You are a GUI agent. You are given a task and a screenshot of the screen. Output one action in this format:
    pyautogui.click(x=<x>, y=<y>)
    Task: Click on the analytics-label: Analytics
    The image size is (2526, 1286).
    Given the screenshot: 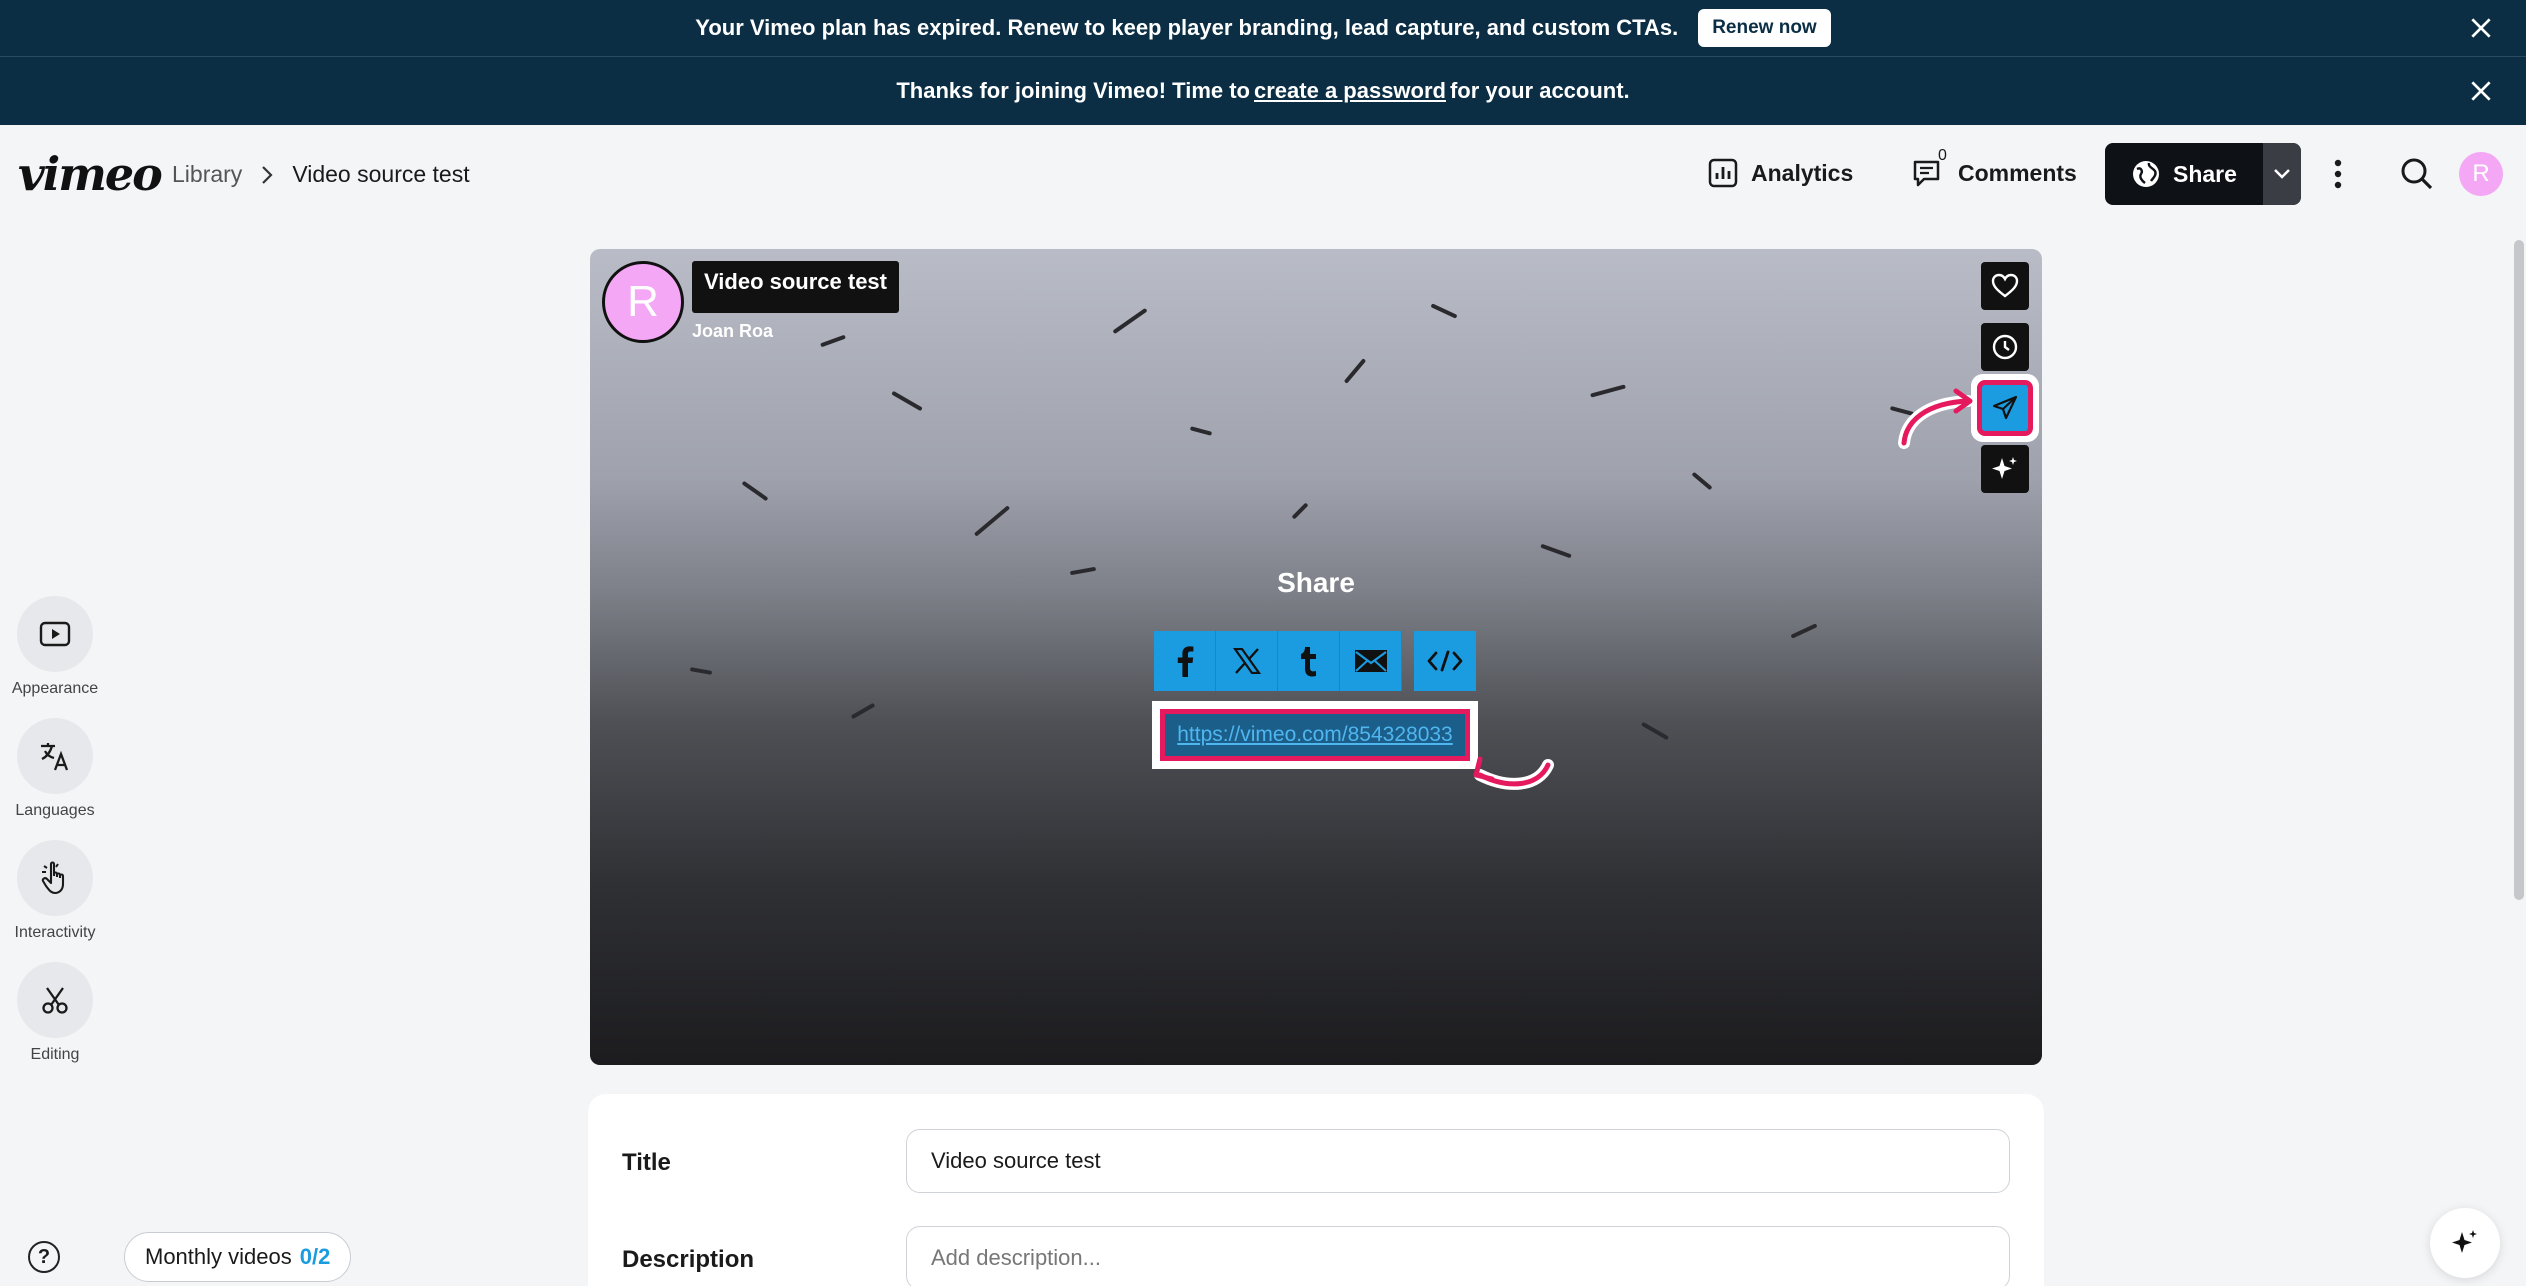 What is the action you would take?
    pyautogui.click(x=1802, y=172)
    